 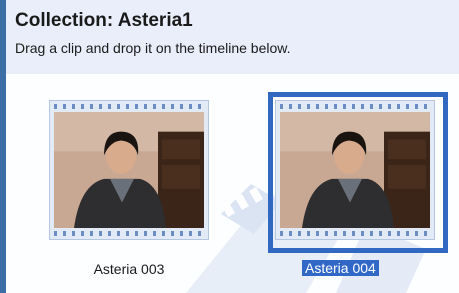 I want to click on clip-label: Asteria 003, so click(x=129, y=269).